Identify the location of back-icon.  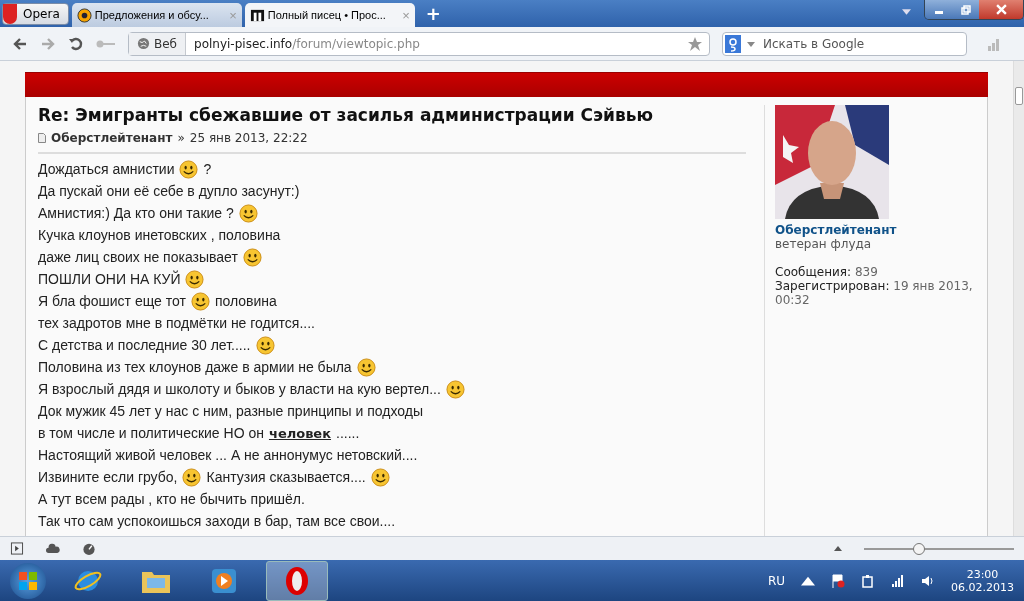
(20, 43).